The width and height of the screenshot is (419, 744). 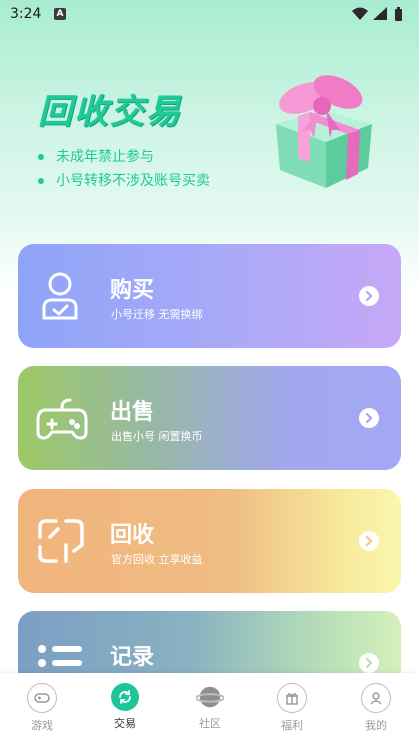 I want to click on status-bar: 3:24 A, so click(x=209, y=14).